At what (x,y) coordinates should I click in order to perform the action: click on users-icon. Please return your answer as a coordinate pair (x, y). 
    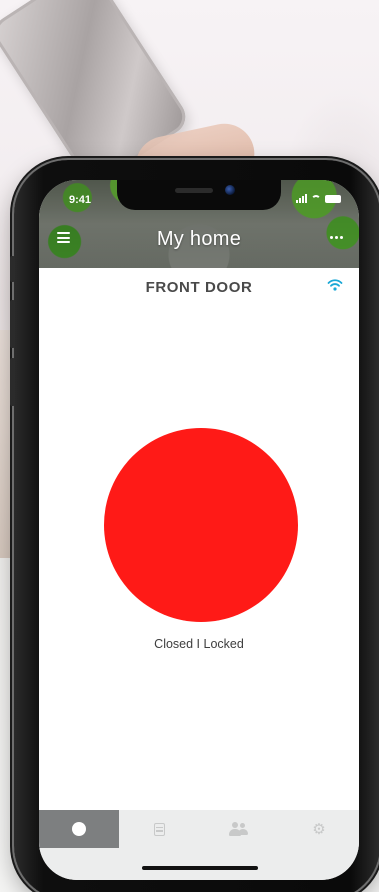
    Looking at the image, I should click on (239, 829).